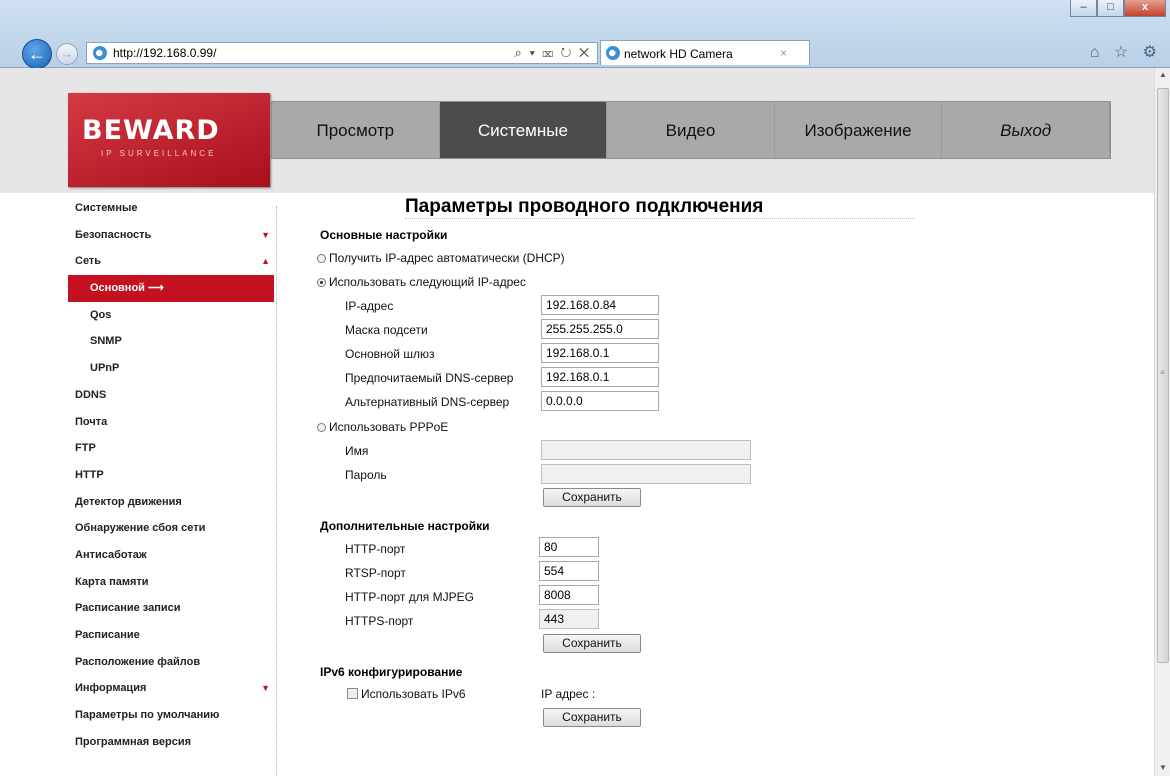 This screenshot has width=1170, height=776. What do you see at coordinates (171, 555) in the screenshot?
I see `sidebar-item-tamper: Антисаботаж` at bounding box center [171, 555].